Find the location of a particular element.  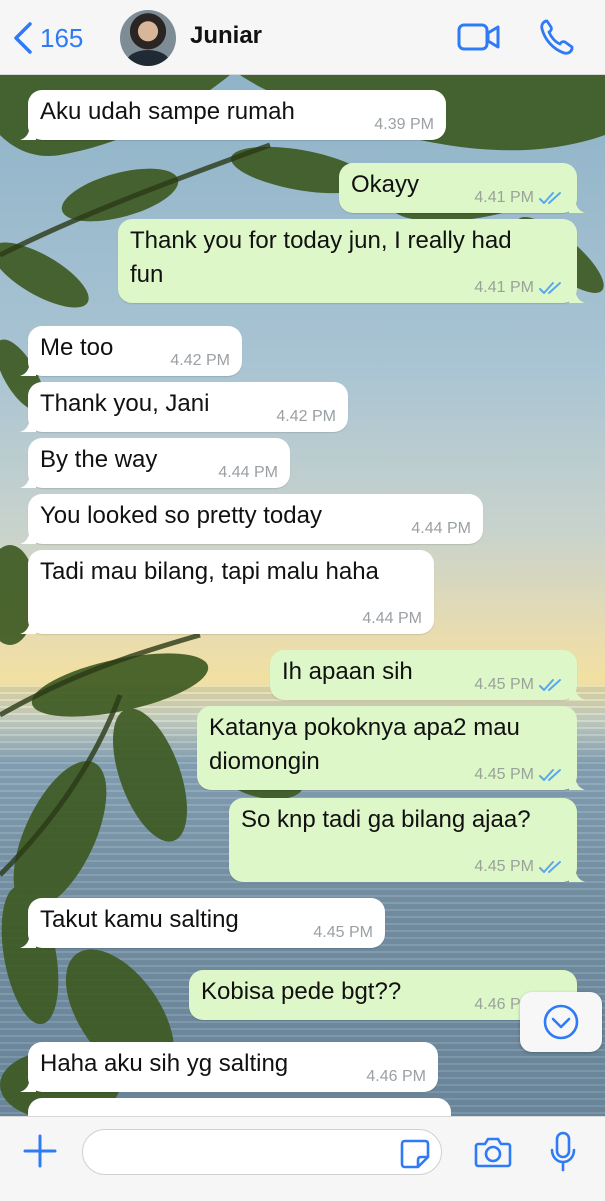

compose-bar is located at coordinates (302, 1158).